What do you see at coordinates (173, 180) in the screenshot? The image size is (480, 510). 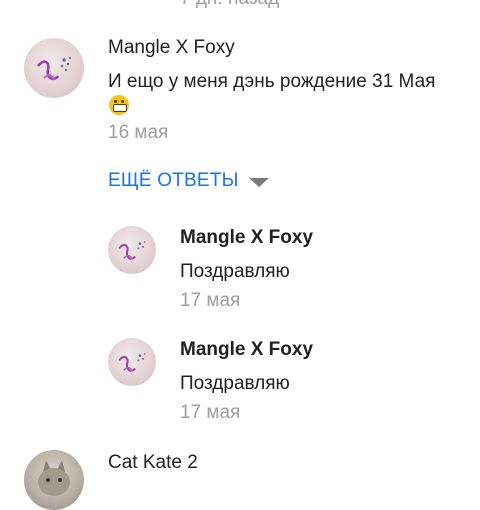 I see `show-more-label: ЕЩЁ ОТВЕТЫ` at bounding box center [173, 180].